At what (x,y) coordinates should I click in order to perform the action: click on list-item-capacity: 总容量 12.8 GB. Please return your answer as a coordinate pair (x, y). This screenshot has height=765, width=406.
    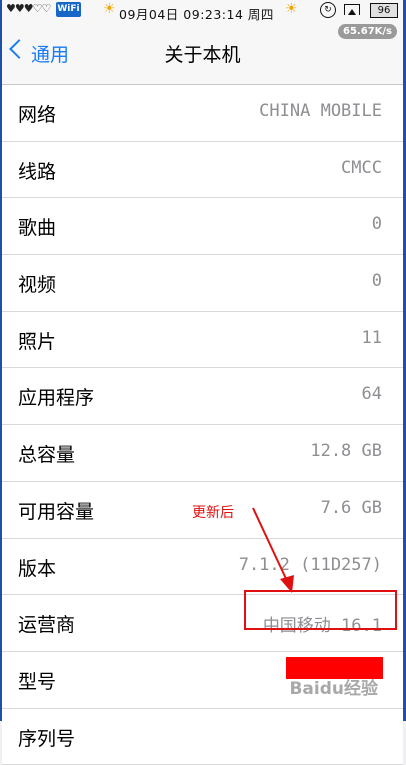
    Looking at the image, I should click on (202, 453).